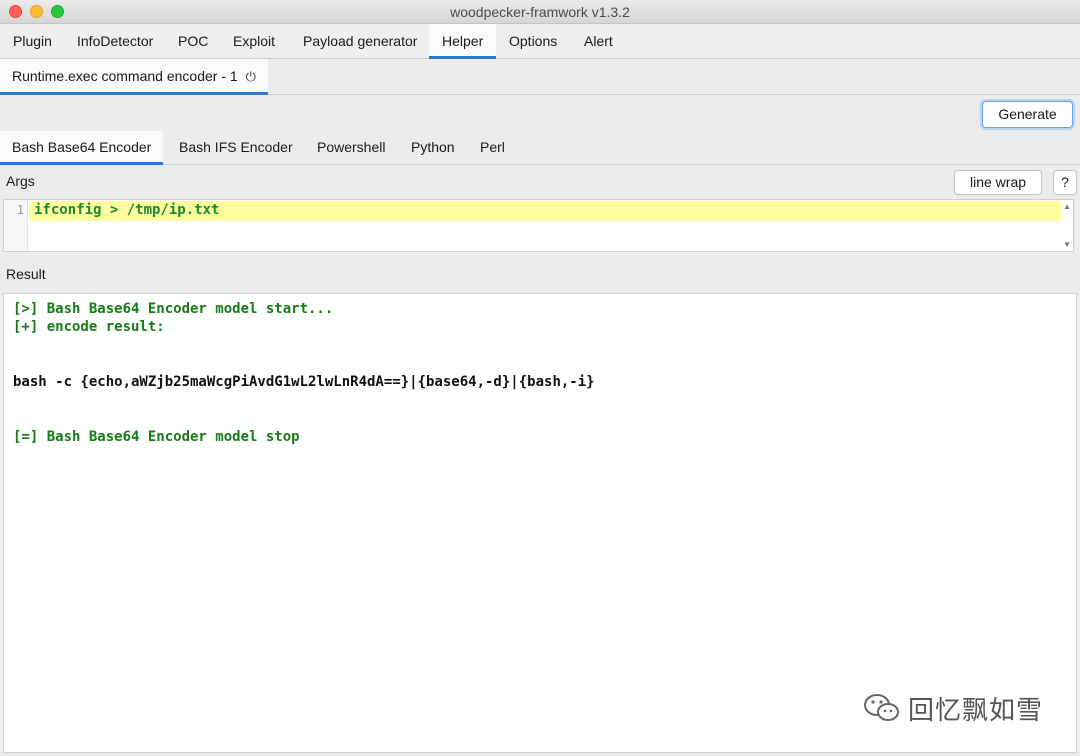 This screenshot has height=756, width=1080. What do you see at coordinates (533, 41) in the screenshot?
I see `menu-options: Options` at bounding box center [533, 41].